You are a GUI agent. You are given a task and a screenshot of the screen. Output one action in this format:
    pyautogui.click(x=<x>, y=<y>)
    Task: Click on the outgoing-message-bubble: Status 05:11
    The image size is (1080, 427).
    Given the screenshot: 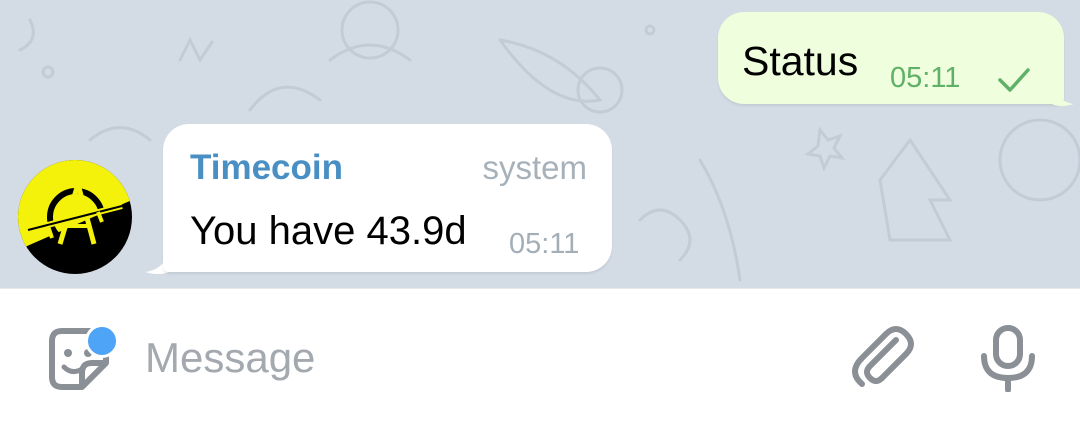 What is the action you would take?
    pyautogui.click(x=891, y=58)
    